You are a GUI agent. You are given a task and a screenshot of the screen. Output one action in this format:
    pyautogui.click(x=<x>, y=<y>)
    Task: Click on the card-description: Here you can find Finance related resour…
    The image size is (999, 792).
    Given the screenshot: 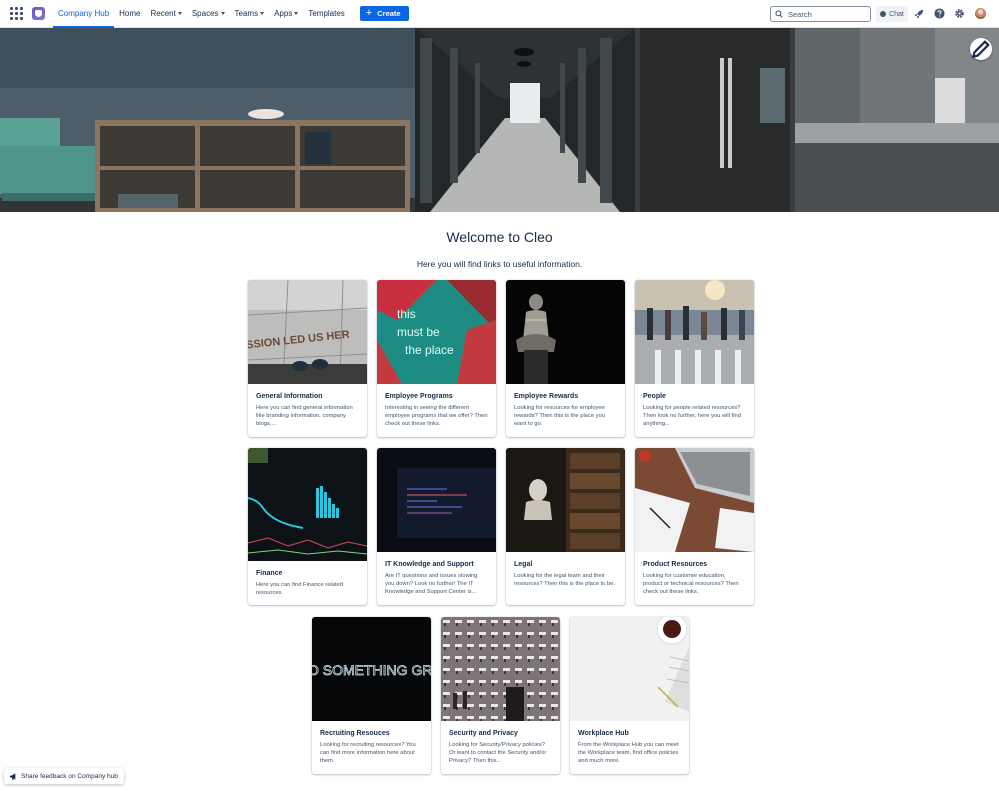 What is the action you would take?
    pyautogui.click(x=300, y=589)
    